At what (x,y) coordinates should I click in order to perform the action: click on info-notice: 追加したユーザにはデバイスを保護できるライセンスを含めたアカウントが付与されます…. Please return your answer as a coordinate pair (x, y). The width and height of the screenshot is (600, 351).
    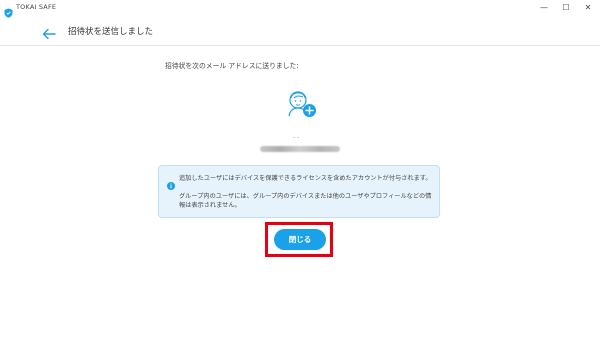
    Looking at the image, I should click on (299, 191).